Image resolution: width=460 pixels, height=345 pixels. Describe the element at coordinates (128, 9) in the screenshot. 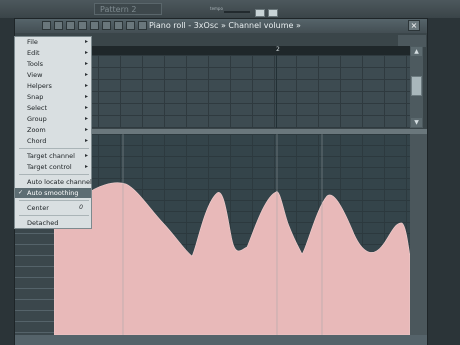

I see `pattern-selector: Pattern 2` at that location.